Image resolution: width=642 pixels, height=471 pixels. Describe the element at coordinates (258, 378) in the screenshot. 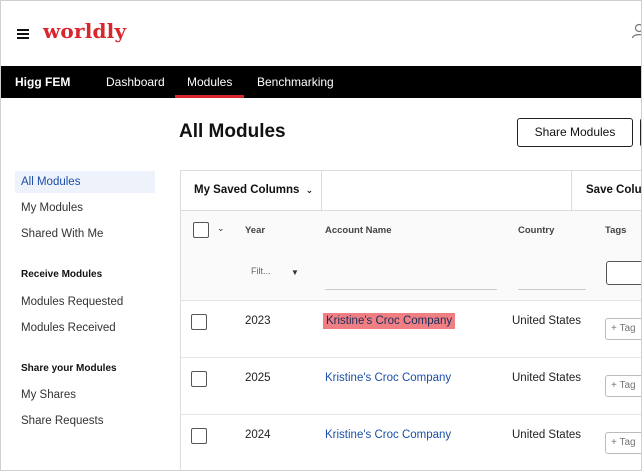

I see `row-year: 2025` at that location.